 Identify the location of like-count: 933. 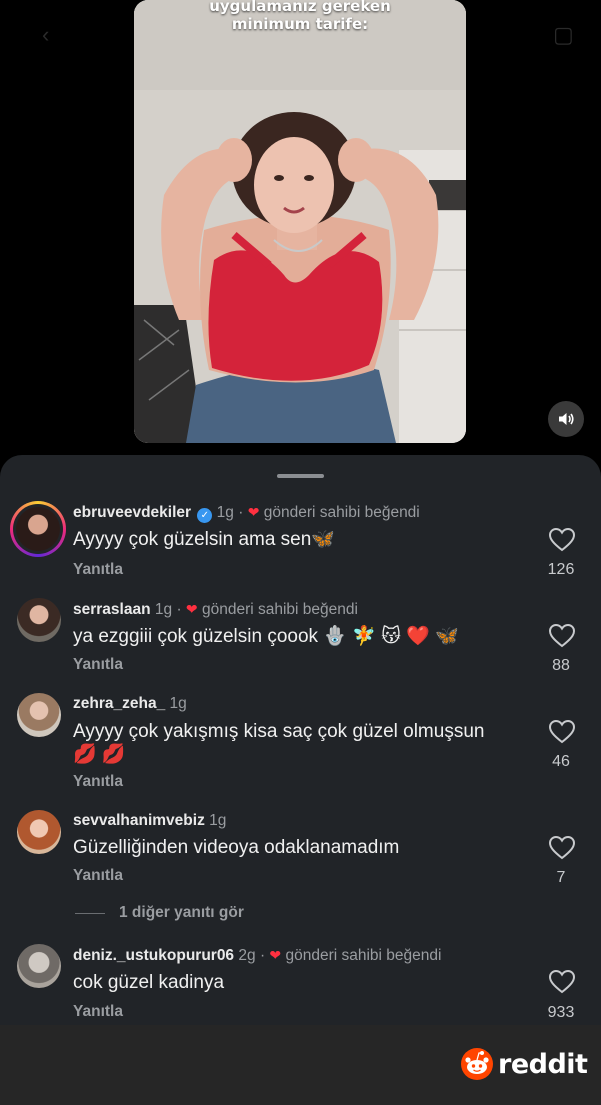
(561, 1012).